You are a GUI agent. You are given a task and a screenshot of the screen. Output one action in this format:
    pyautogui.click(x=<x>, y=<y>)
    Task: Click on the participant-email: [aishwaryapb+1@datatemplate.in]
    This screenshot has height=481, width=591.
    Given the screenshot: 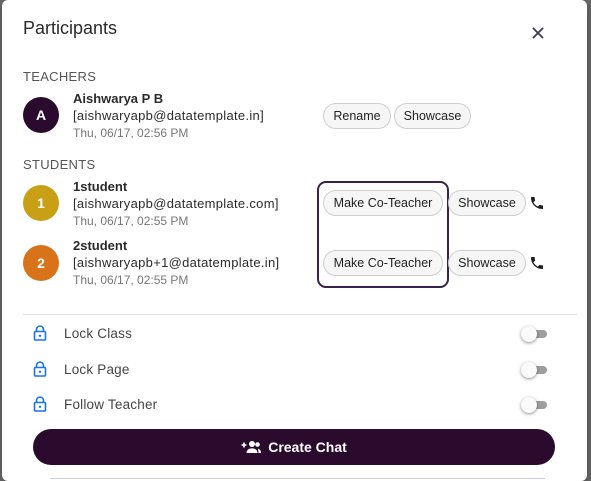 What is the action you would take?
    pyautogui.click(x=176, y=262)
    